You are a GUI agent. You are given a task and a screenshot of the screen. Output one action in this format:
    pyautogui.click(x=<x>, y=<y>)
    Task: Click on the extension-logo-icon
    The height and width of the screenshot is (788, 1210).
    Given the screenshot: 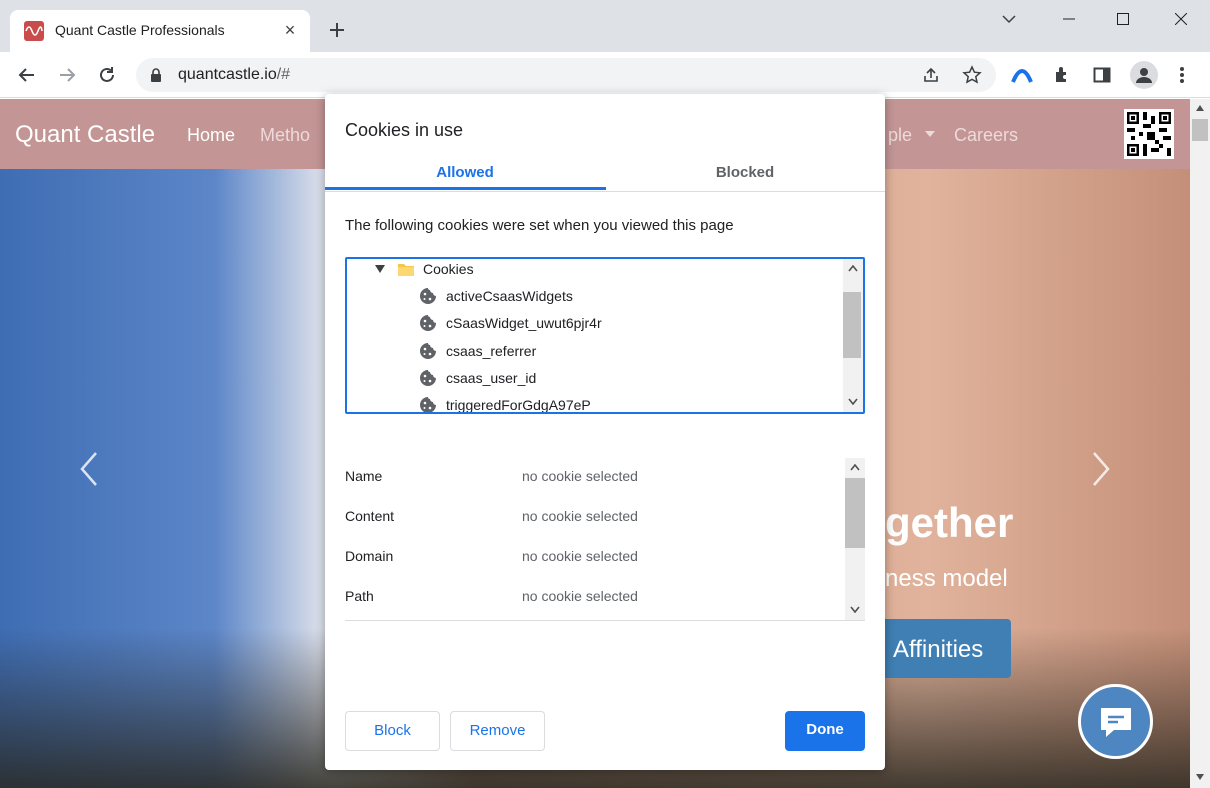 What is the action you would take?
    pyautogui.click(x=1022, y=75)
    